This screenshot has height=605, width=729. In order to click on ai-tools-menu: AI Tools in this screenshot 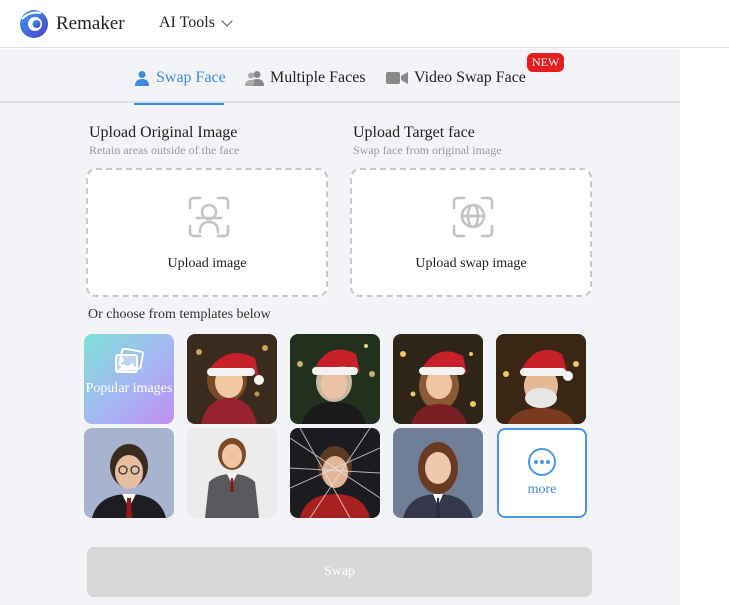, I will do `click(196, 23)`.